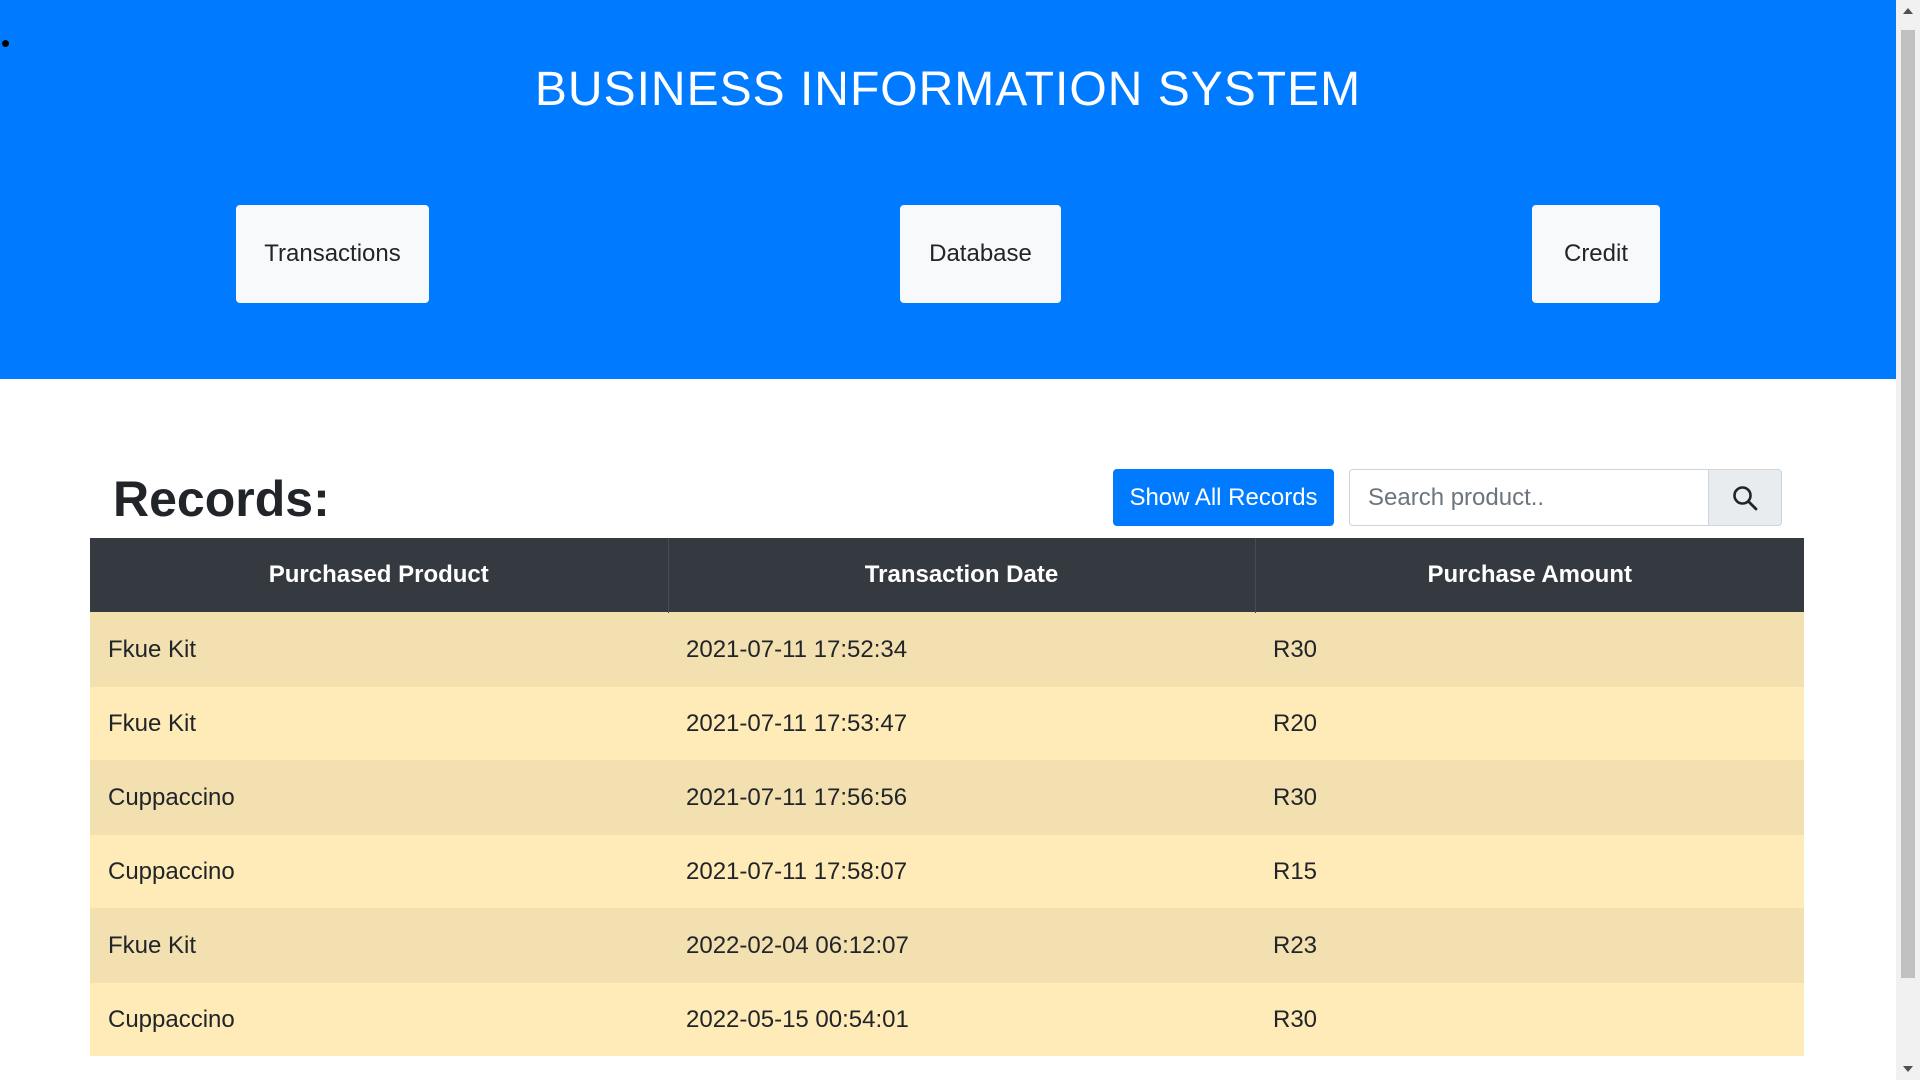 This screenshot has height=1080, width=1920. Describe the element at coordinates (980, 254) in the screenshot. I see `database-button: Database` at that location.